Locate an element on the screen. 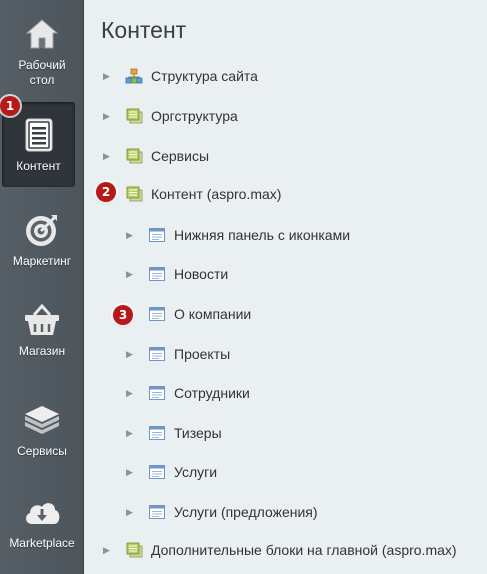 This screenshot has width=487, height=574. sidebar-item-shop: Магазин is located at coordinates (42, 329).